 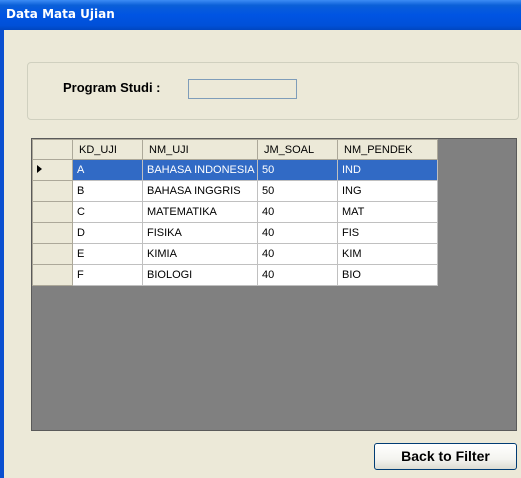 What do you see at coordinates (387, 275) in the screenshot?
I see `table-cell: BIO` at bounding box center [387, 275].